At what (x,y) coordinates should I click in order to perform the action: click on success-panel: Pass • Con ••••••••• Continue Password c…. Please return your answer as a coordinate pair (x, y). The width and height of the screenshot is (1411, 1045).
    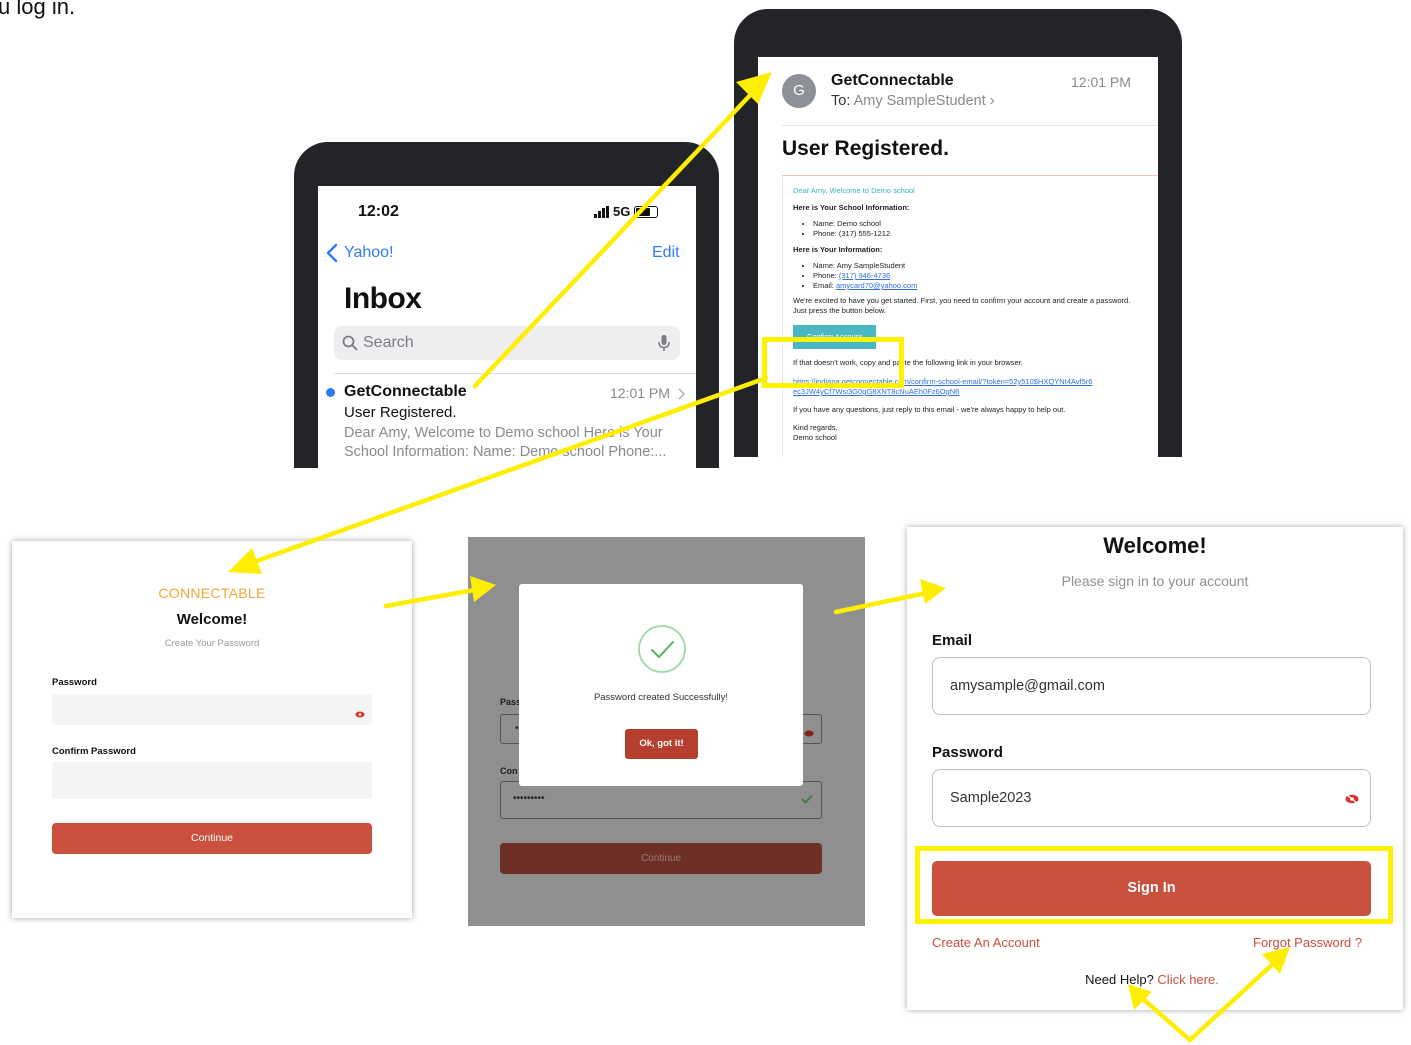
    Looking at the image, I should click on (666, 731).